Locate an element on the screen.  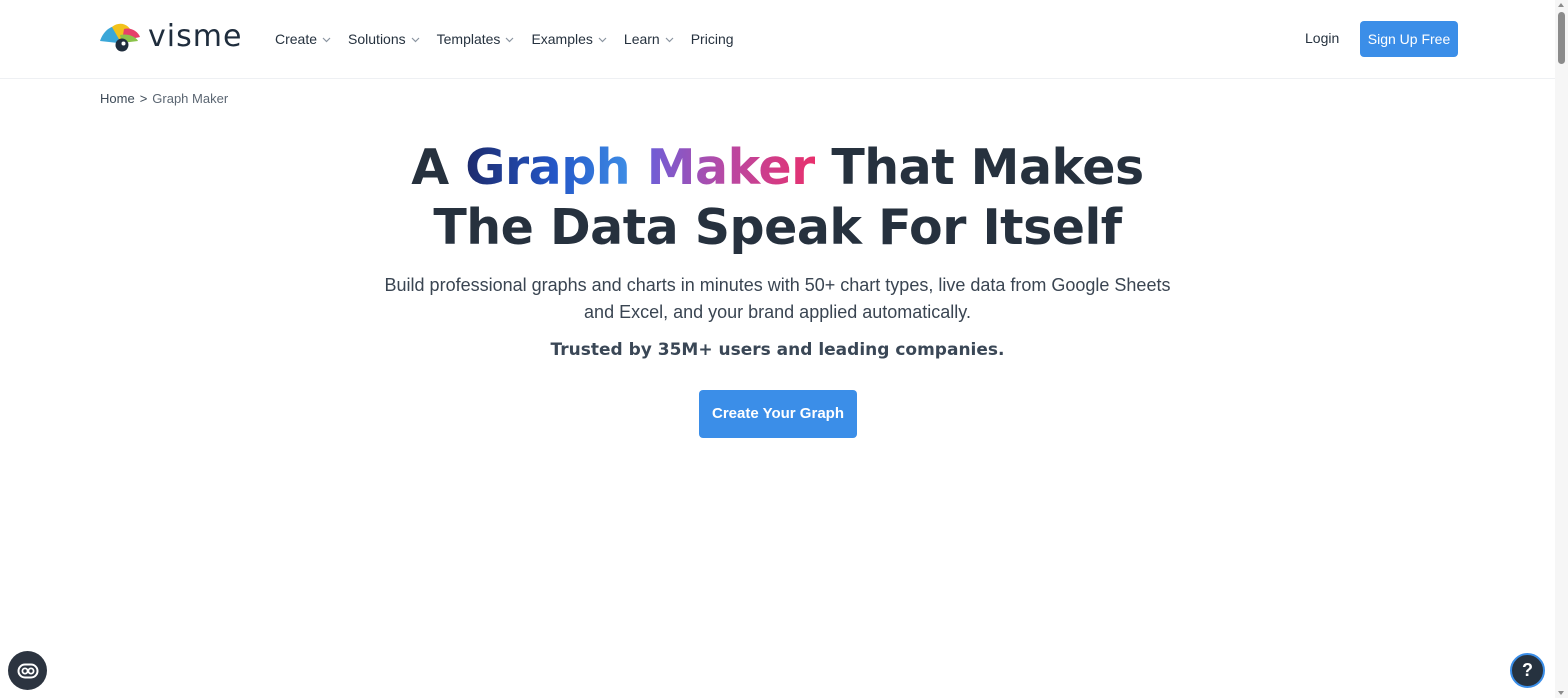
nav-solutions: Solutions is located at coordinates (384, 39).